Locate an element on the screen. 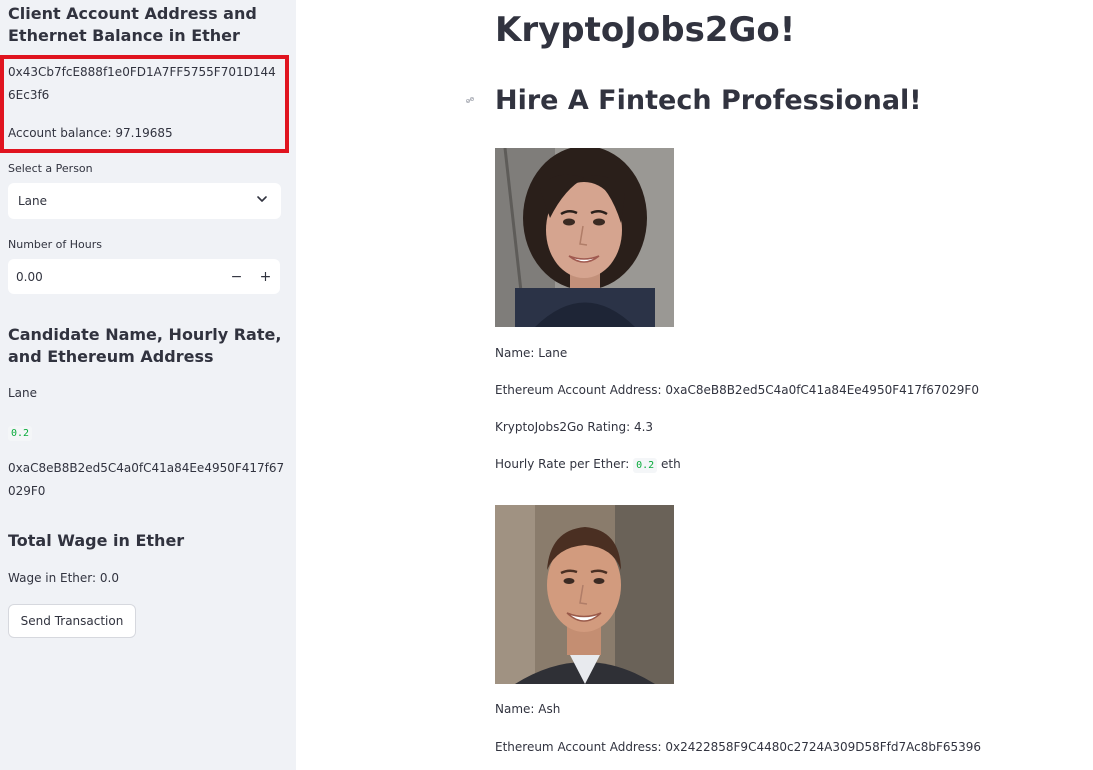  hours-decrement-button: − is located at coordinates (236, 276).